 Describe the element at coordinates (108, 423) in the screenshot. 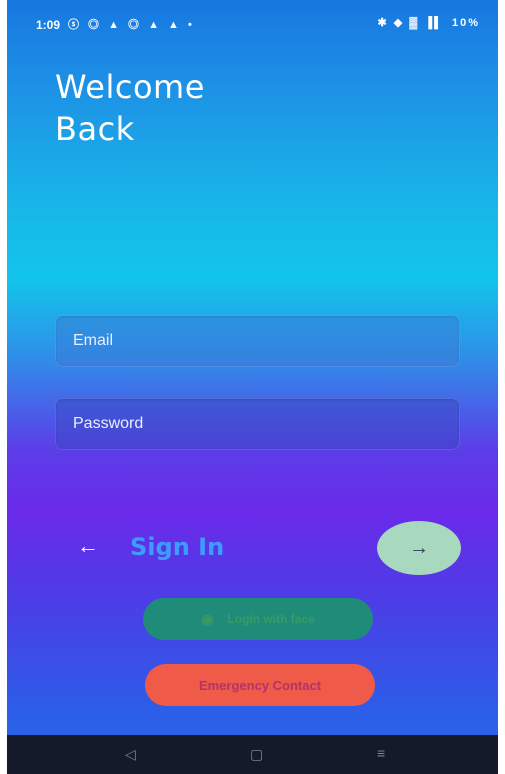

I see `password-placeholder: Password` at that location.